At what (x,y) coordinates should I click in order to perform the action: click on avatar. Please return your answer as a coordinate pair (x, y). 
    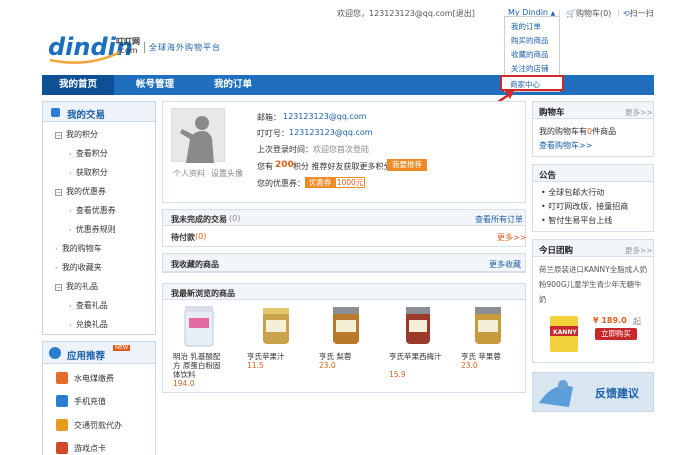
    Looking at the image, I should click on (198, 135).